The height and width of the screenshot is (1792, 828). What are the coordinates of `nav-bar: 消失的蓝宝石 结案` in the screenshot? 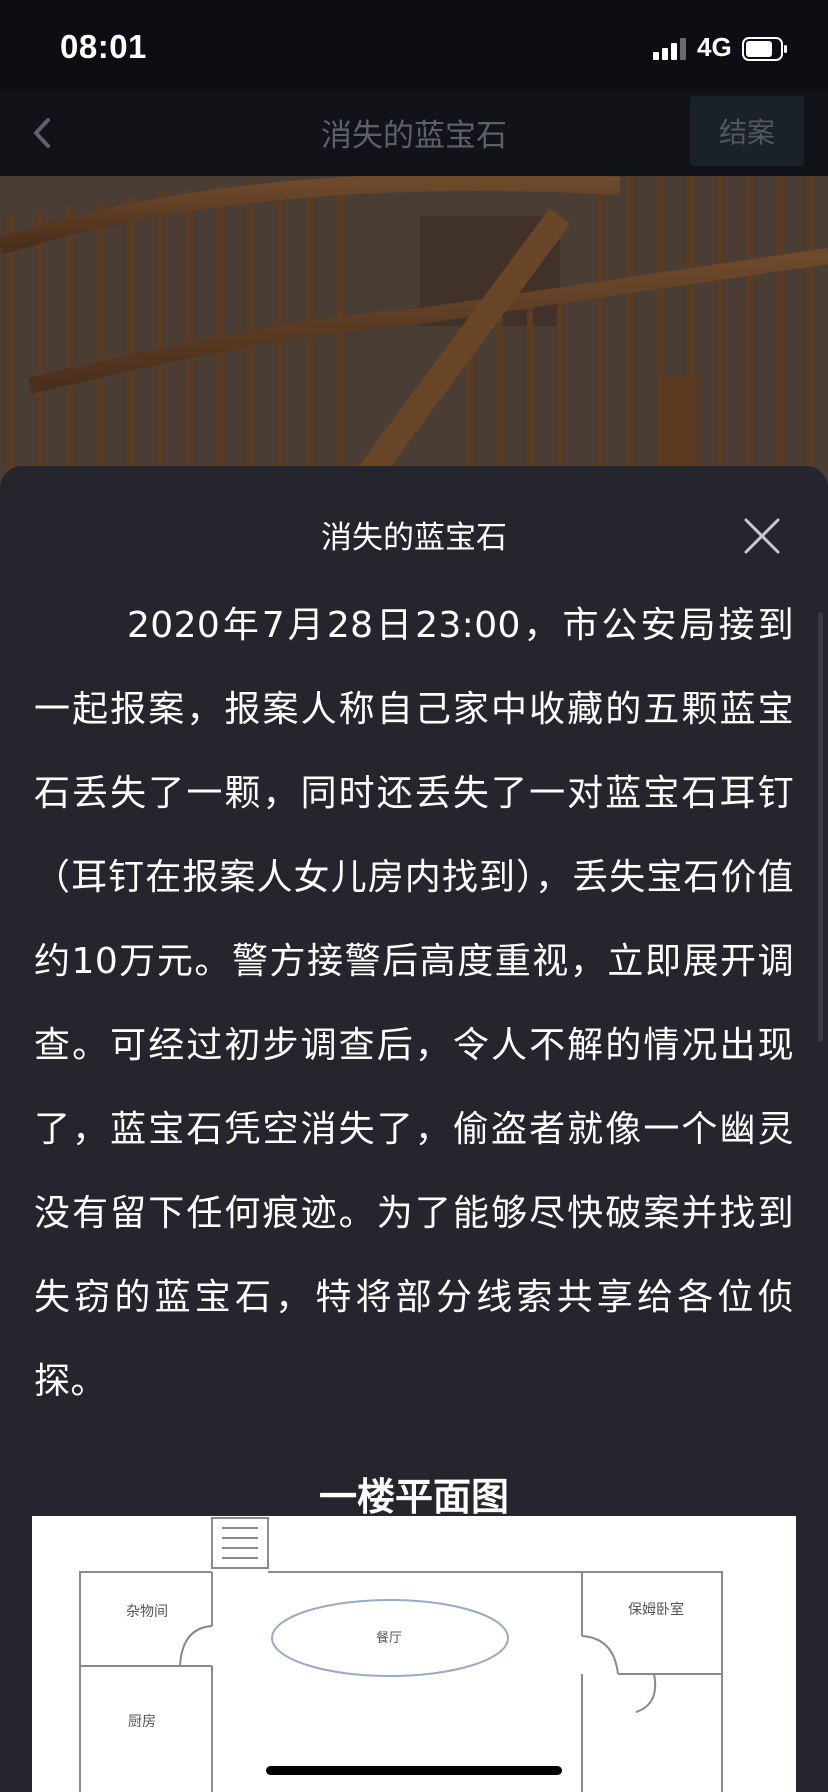 It's located at (414, 134).